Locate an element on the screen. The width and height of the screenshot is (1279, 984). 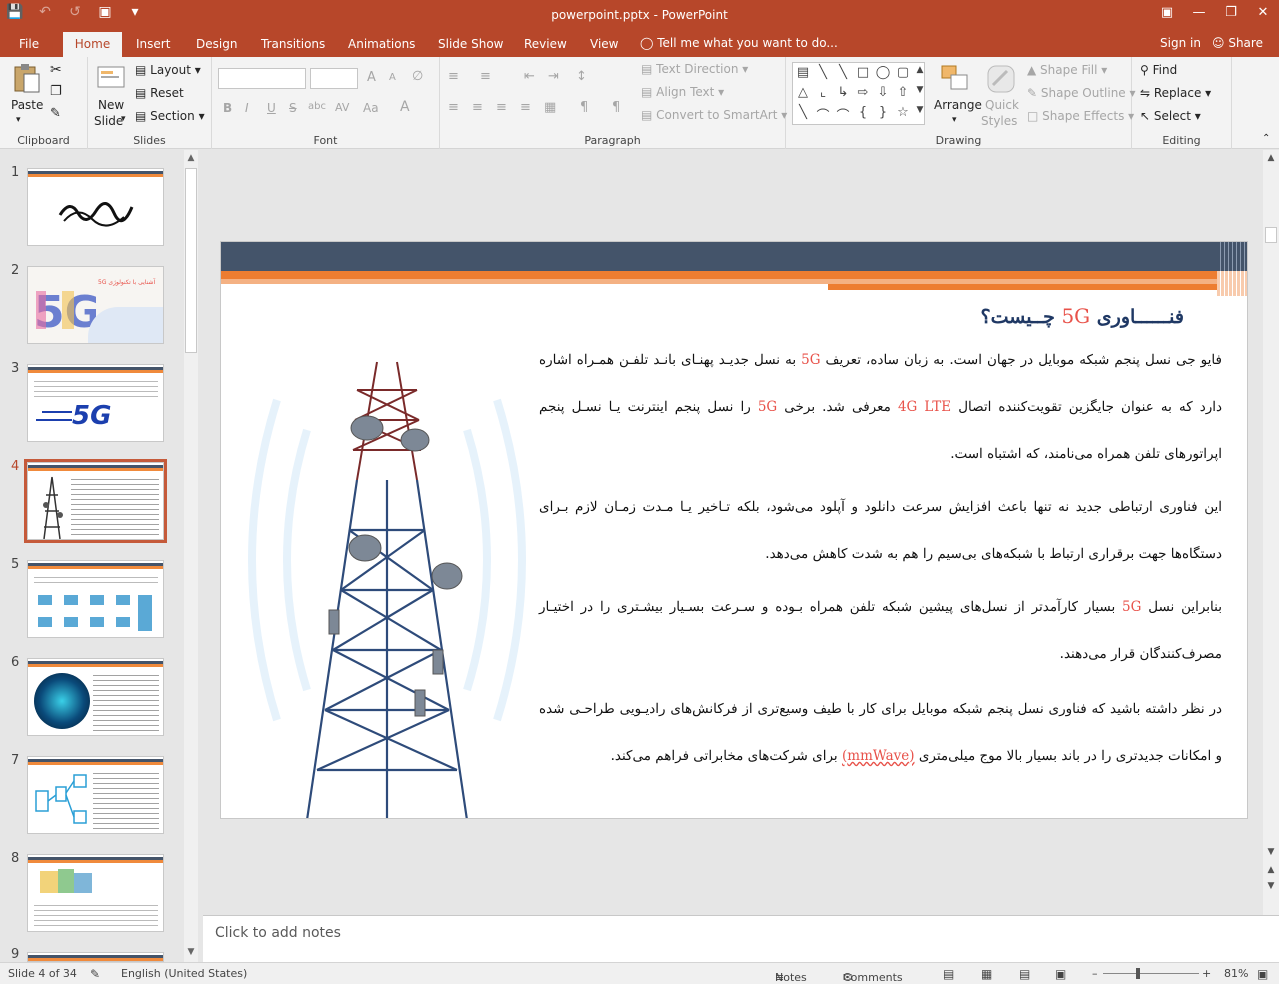
zoom-level: 81% is located at coordinates (1236, 973).